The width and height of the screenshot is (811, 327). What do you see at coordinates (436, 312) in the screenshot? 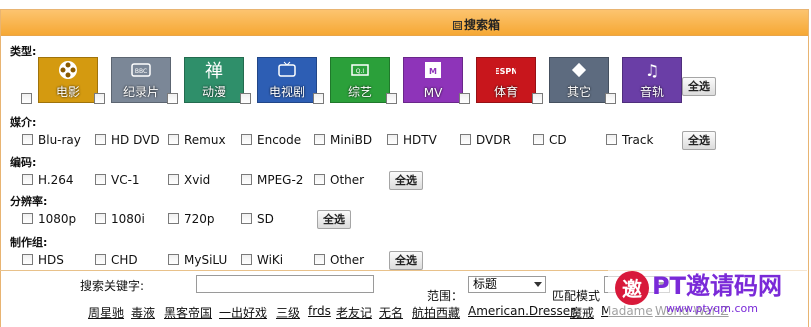
I see `hot-keyword-link: 航拍西藏` at bounding box center [436, 312].